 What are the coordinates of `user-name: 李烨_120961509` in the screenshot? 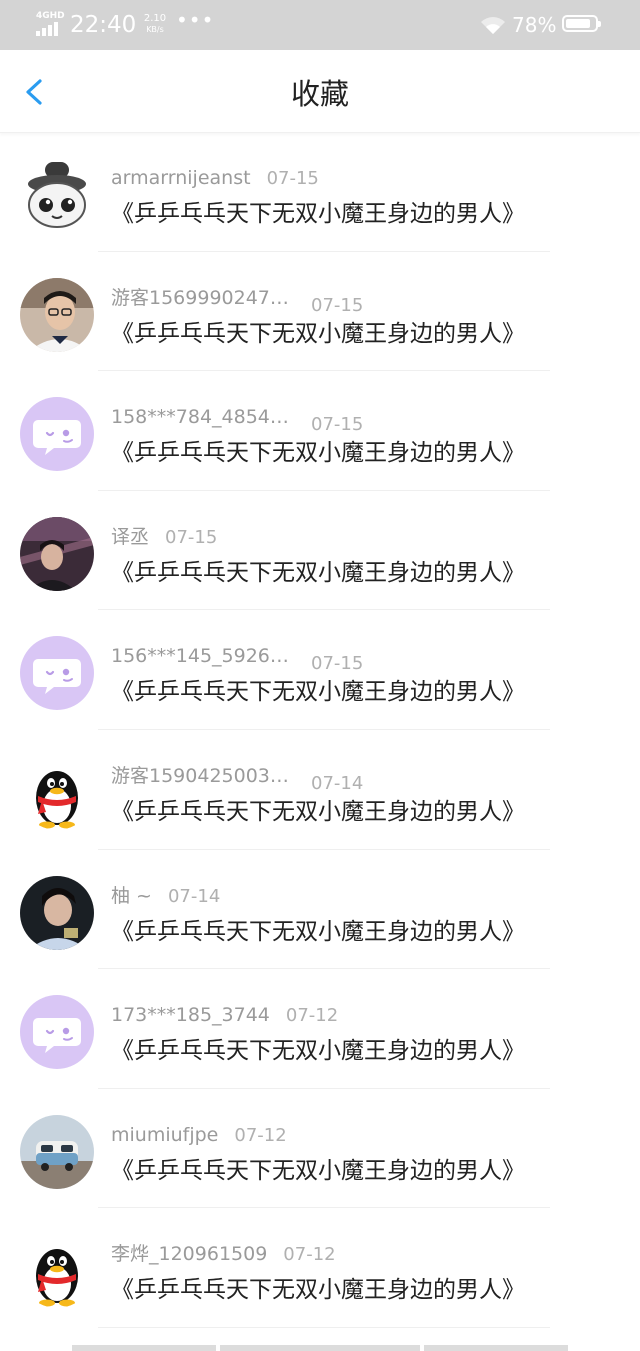 It's located at (189, 1254).